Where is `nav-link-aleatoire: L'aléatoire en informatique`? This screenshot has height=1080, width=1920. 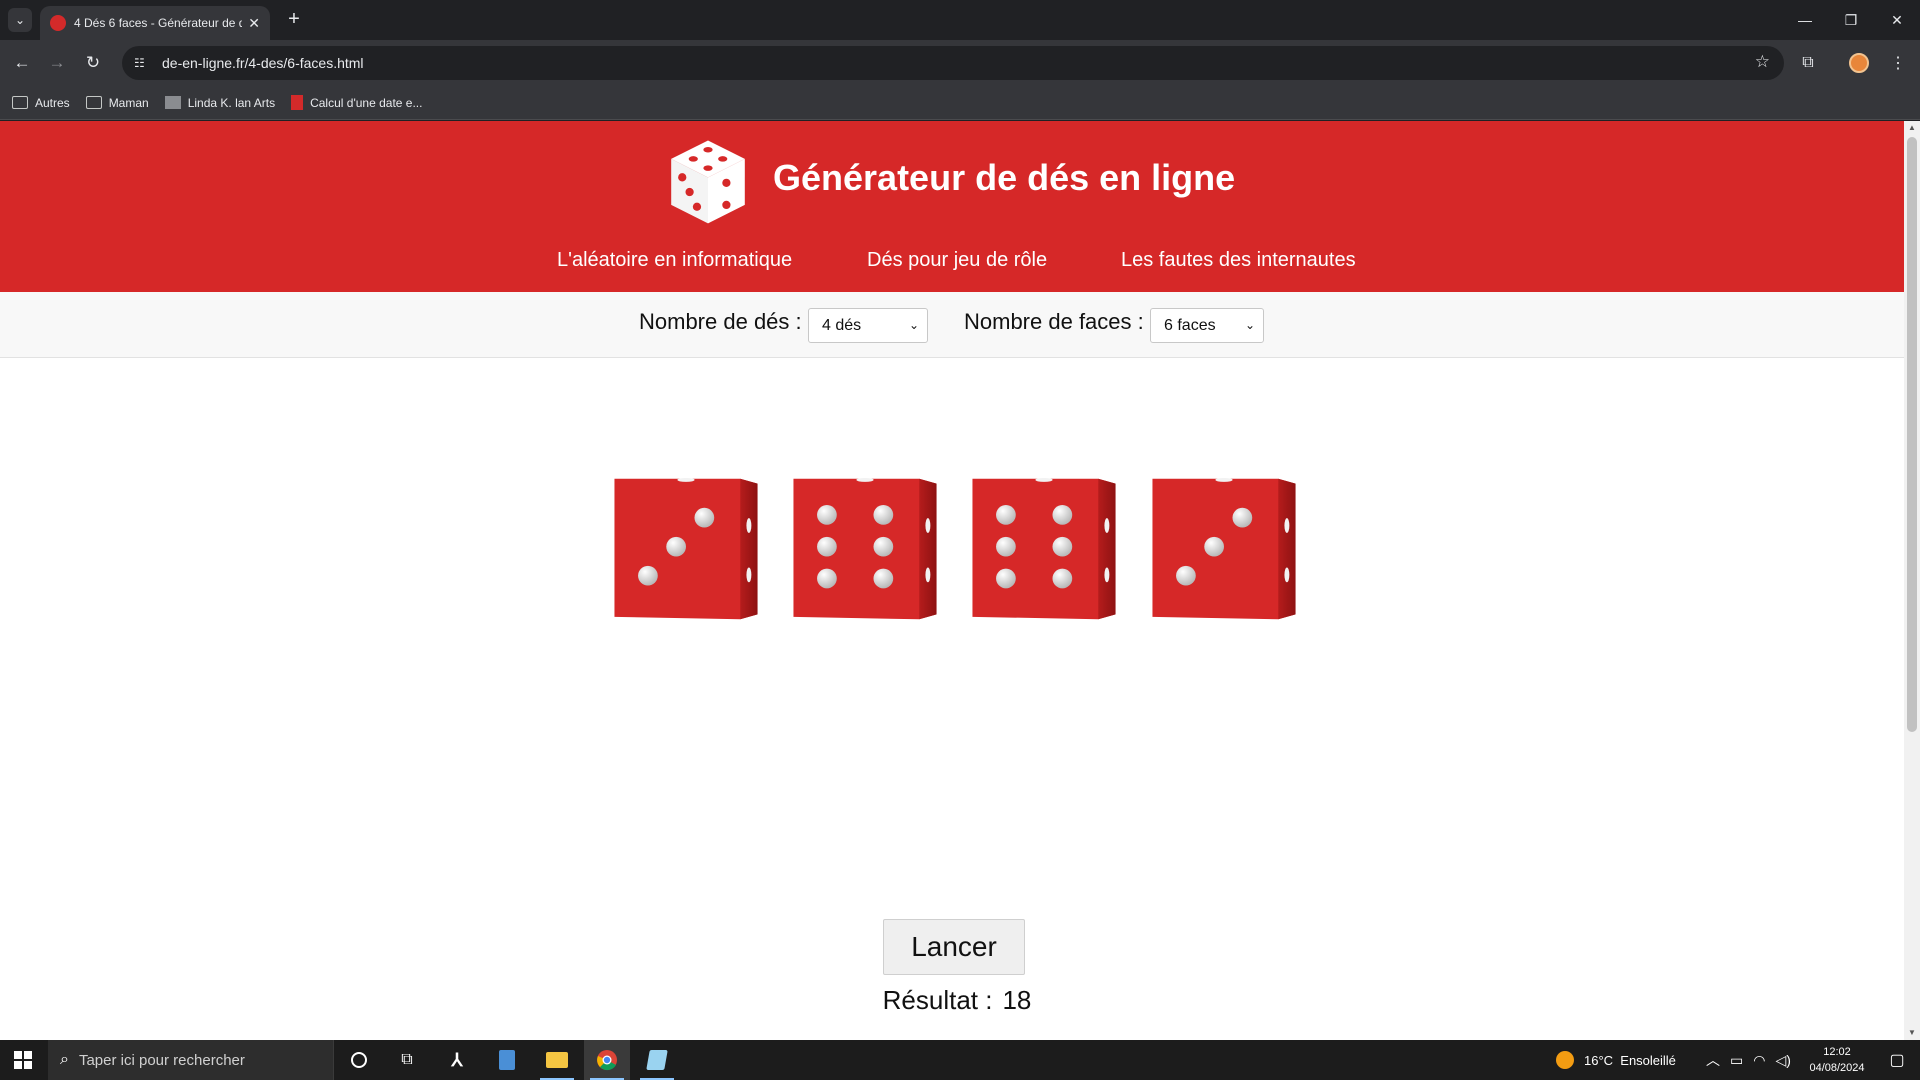 nav-link-aleatoire: L'aléatoire en informatique is located at coordinates (674, 260).